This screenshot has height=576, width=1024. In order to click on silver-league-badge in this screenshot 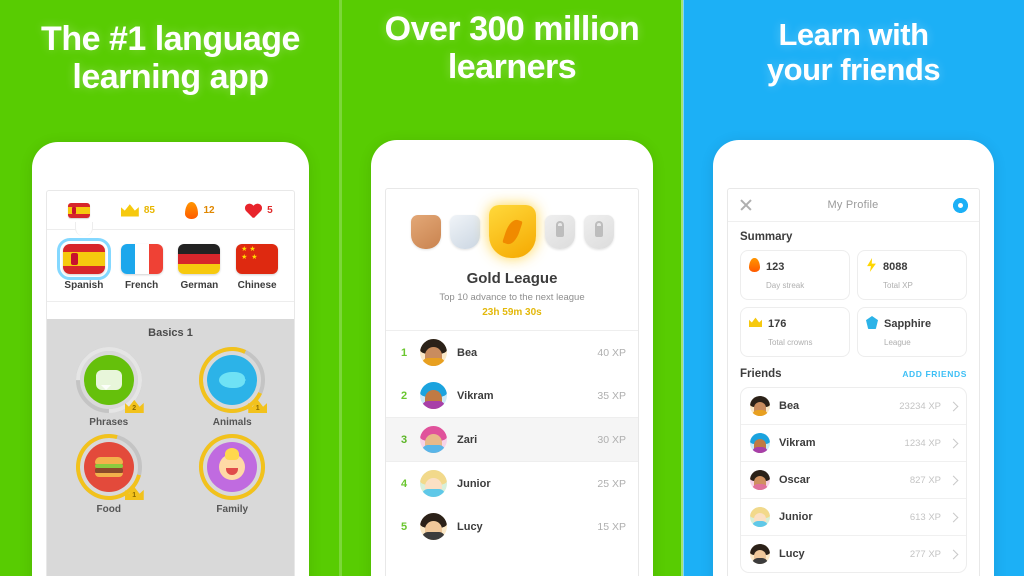, I will do `click(464, 231)`.